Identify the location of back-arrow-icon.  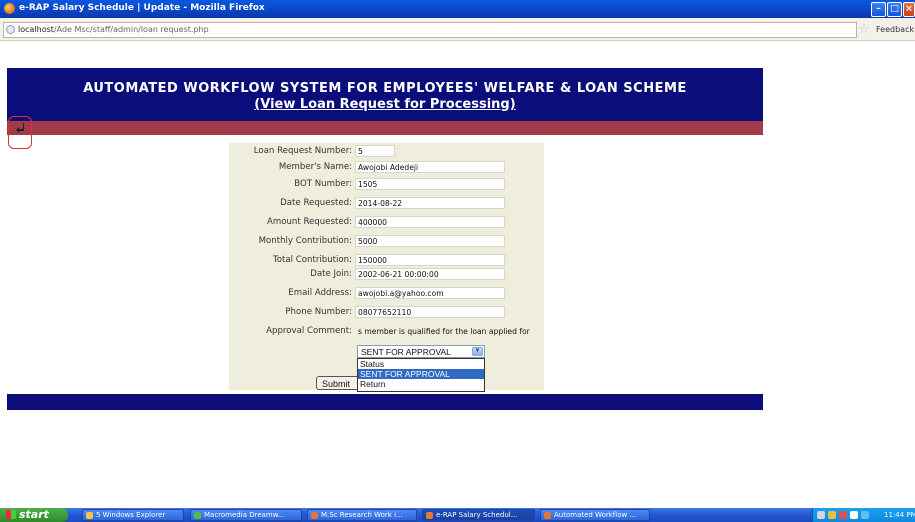
(20, 128).